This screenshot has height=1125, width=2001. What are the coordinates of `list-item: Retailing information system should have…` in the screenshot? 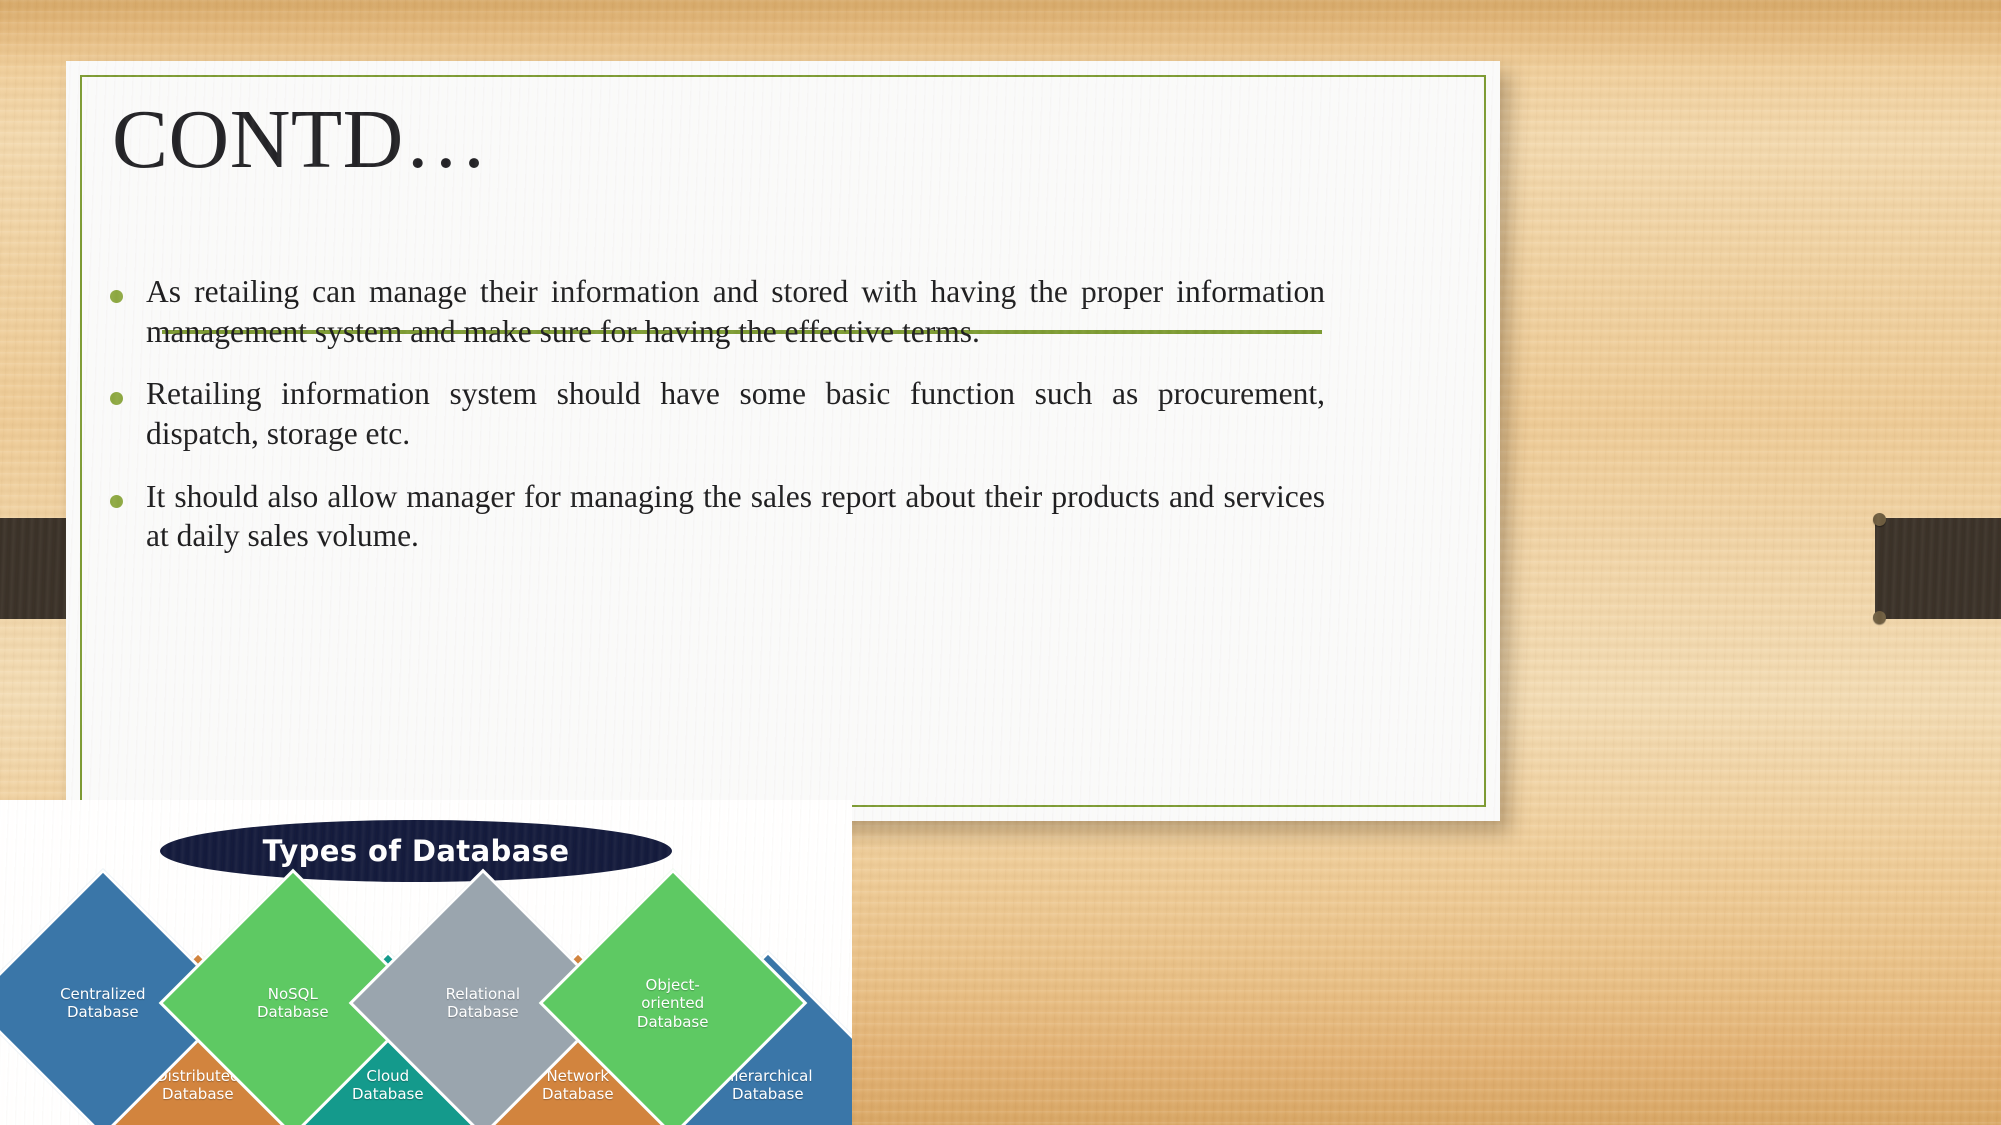 It's located at (717, 413).